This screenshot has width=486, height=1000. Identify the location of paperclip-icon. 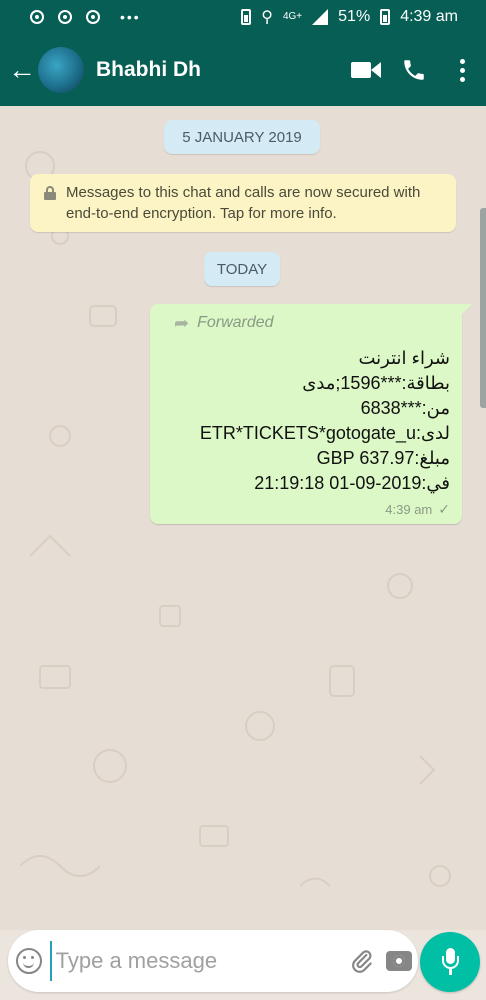
(362, 961).